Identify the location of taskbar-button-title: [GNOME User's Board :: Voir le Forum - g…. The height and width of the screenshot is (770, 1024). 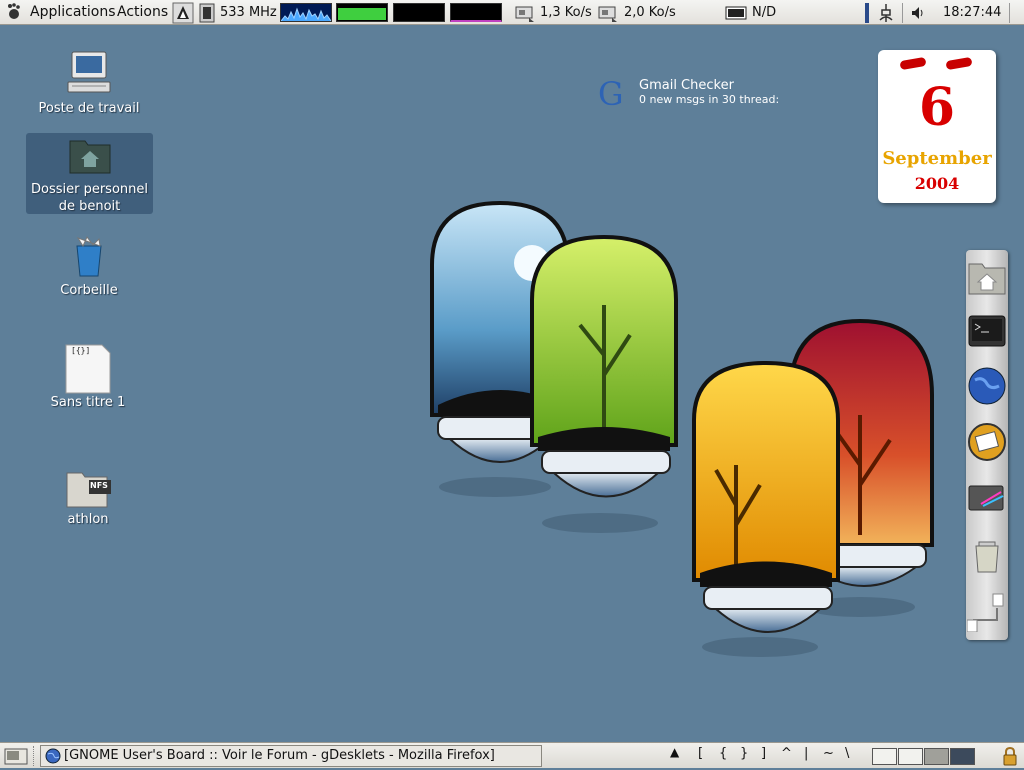
(279, 755).